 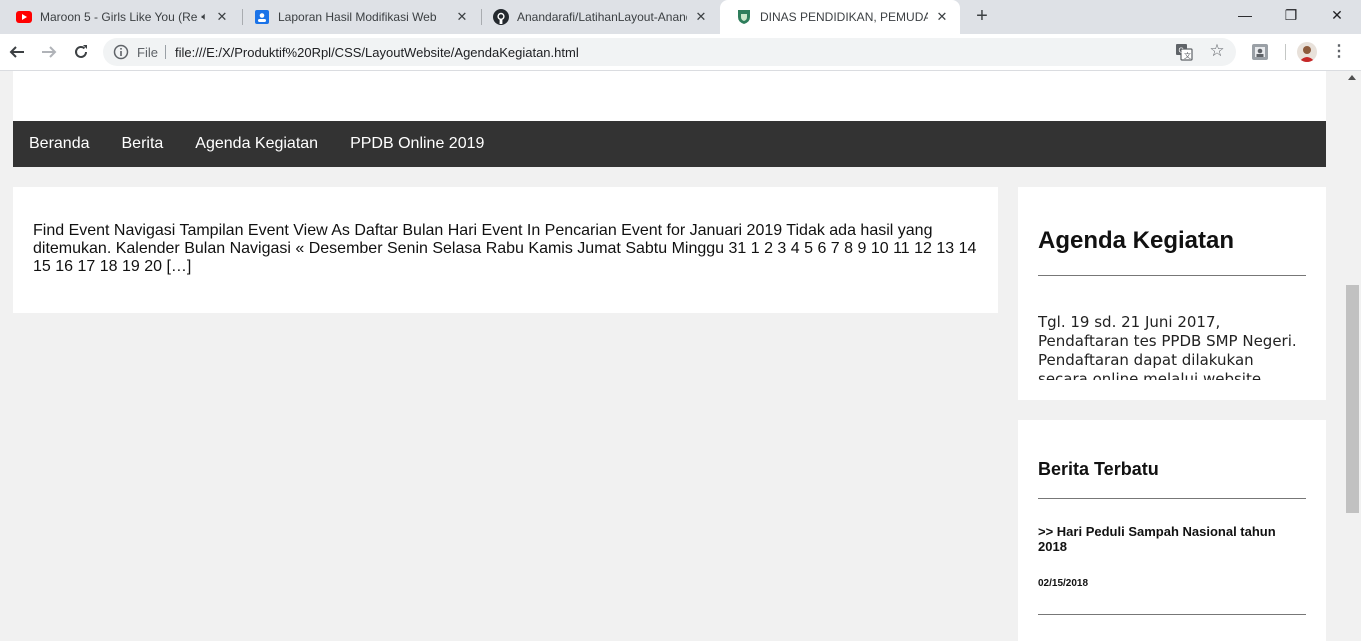 I want to click on extension-icon, so click(x=1260, y=52).